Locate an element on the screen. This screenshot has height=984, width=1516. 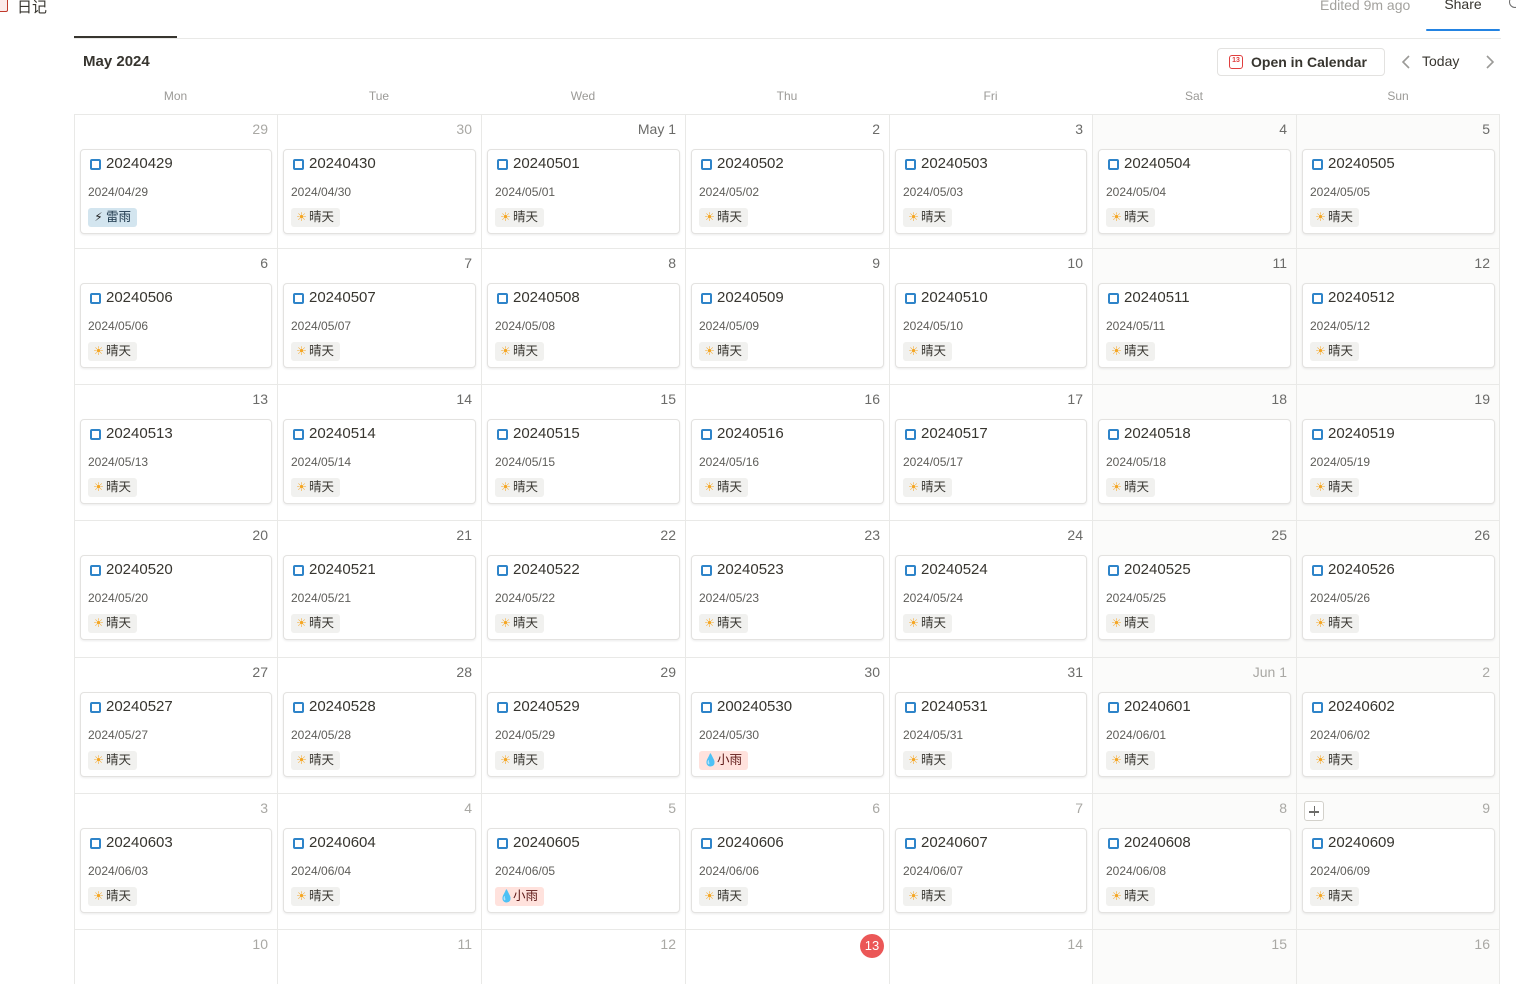
calendar-day-cell: 25 20240525 2024/05/25 ☀ 晴天 is located at coordinates (1194, 588).